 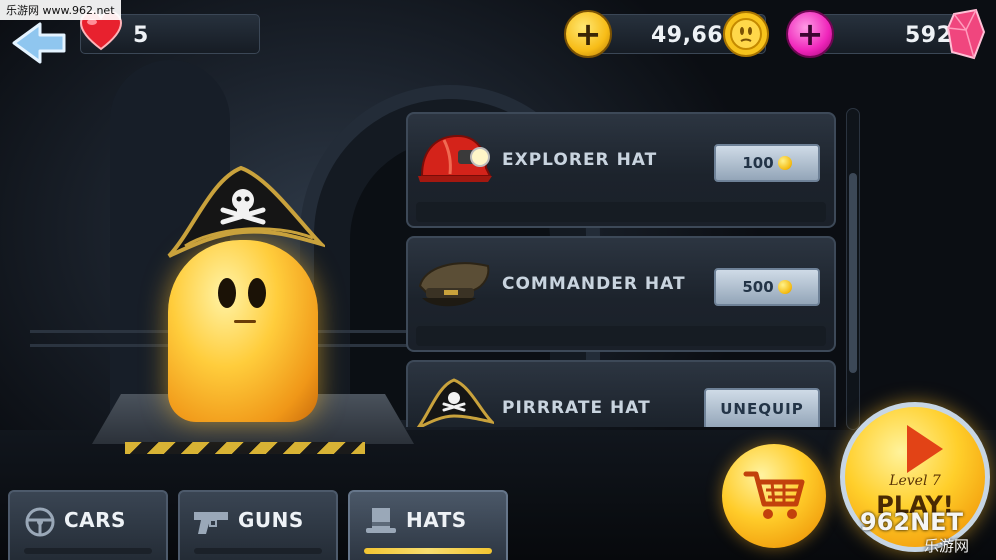 I want to click on watermark-bottom-right: 962NET 乐游网, so click(x=927, y=532).